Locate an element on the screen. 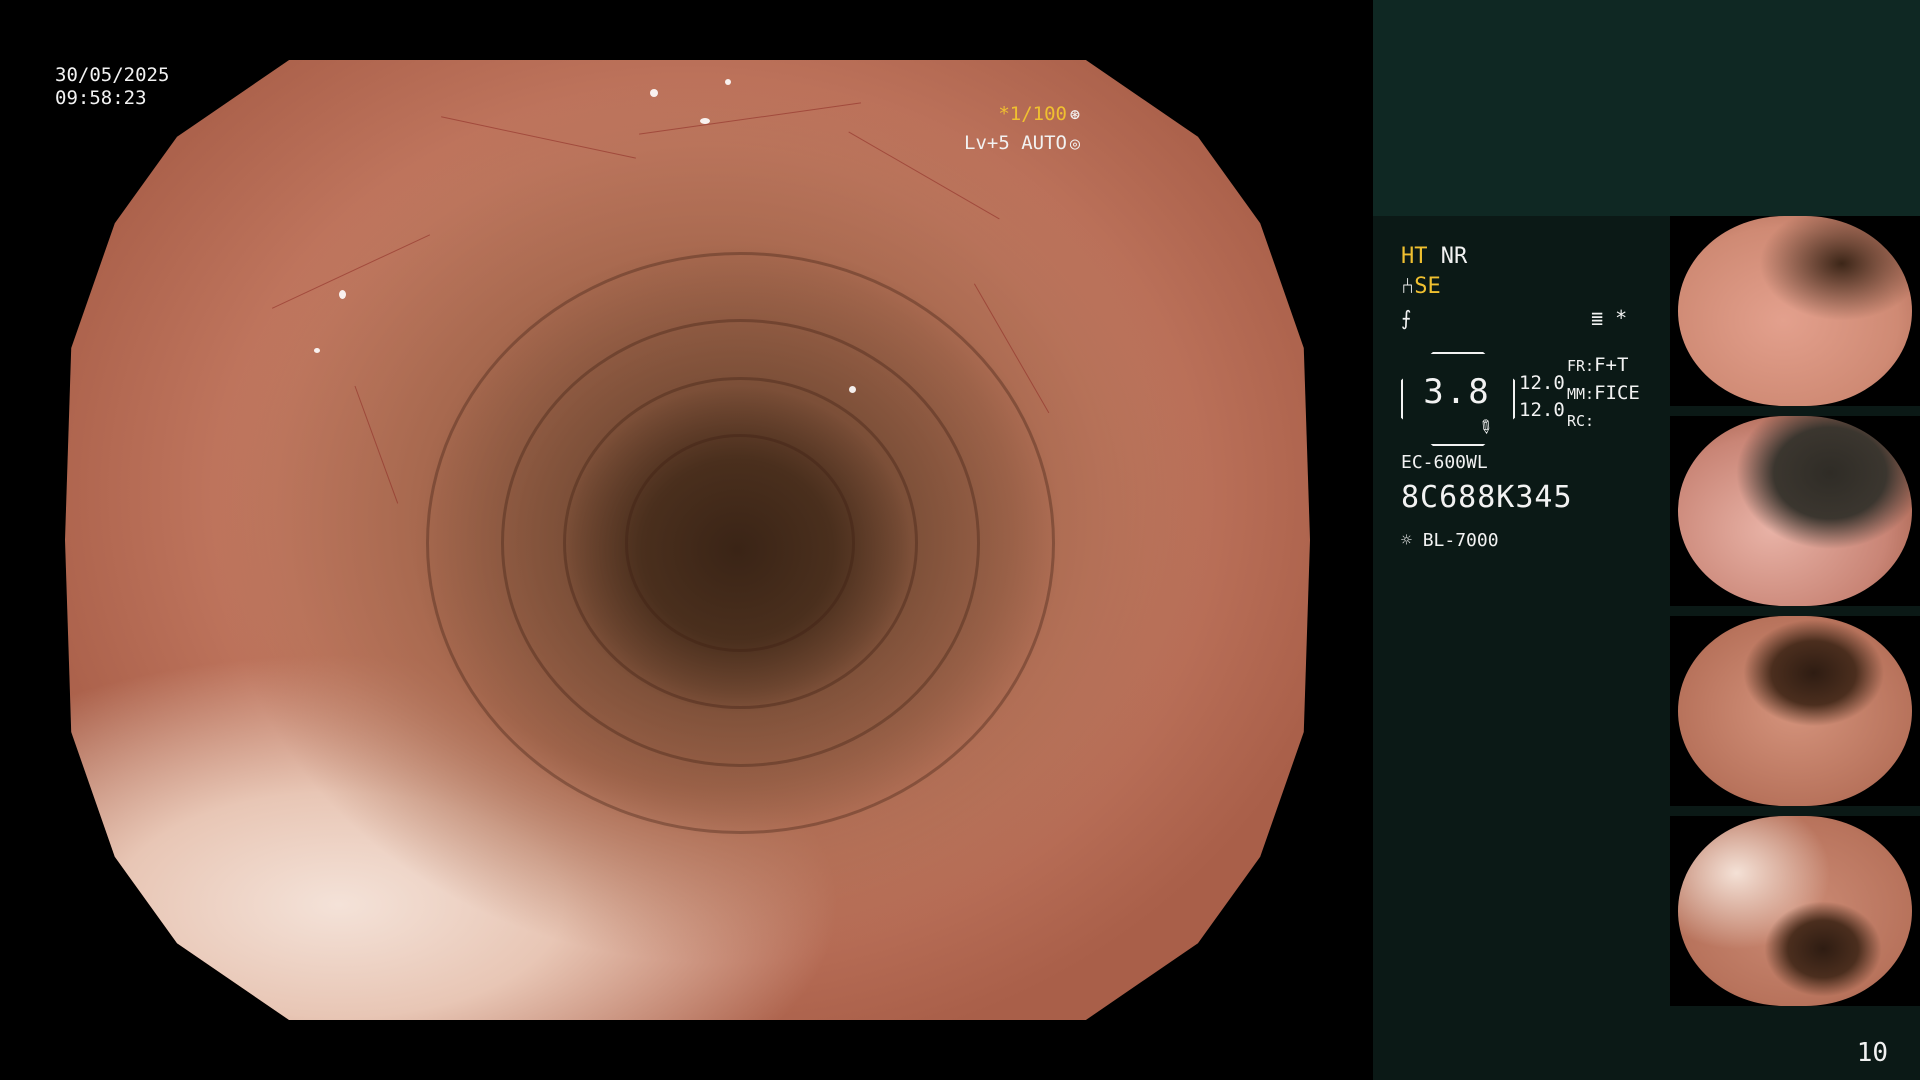  datetime-readout: 30/05/2025 09:58:23 is located at coordinates (112, 87).